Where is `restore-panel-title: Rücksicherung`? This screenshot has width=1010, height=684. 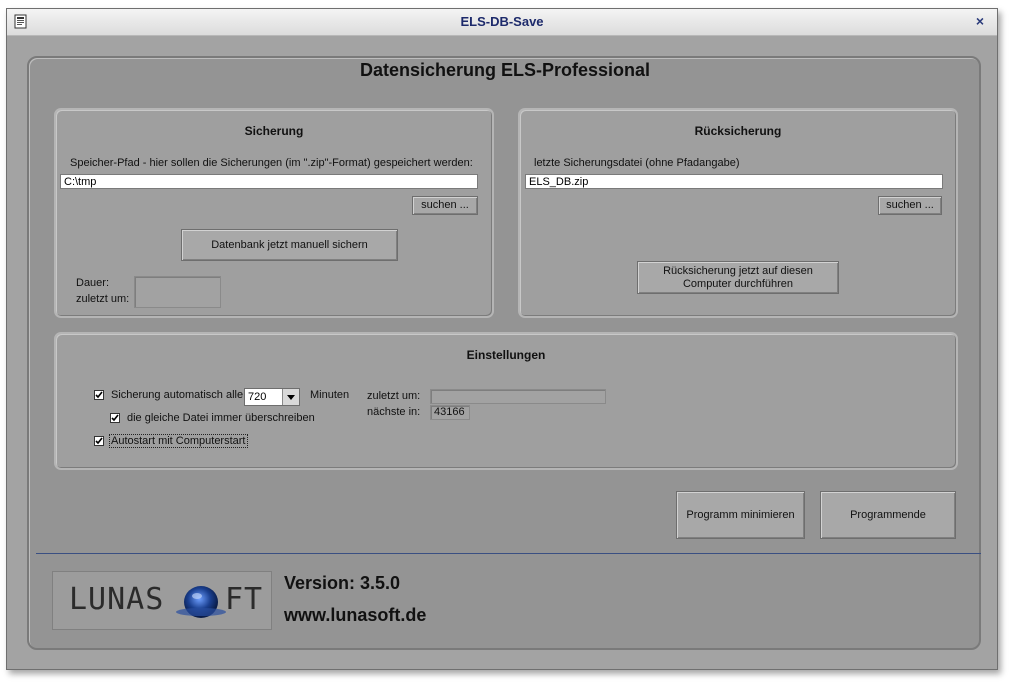
restore-panel-title: Rücksicherung is located at coordinates (738, 131).